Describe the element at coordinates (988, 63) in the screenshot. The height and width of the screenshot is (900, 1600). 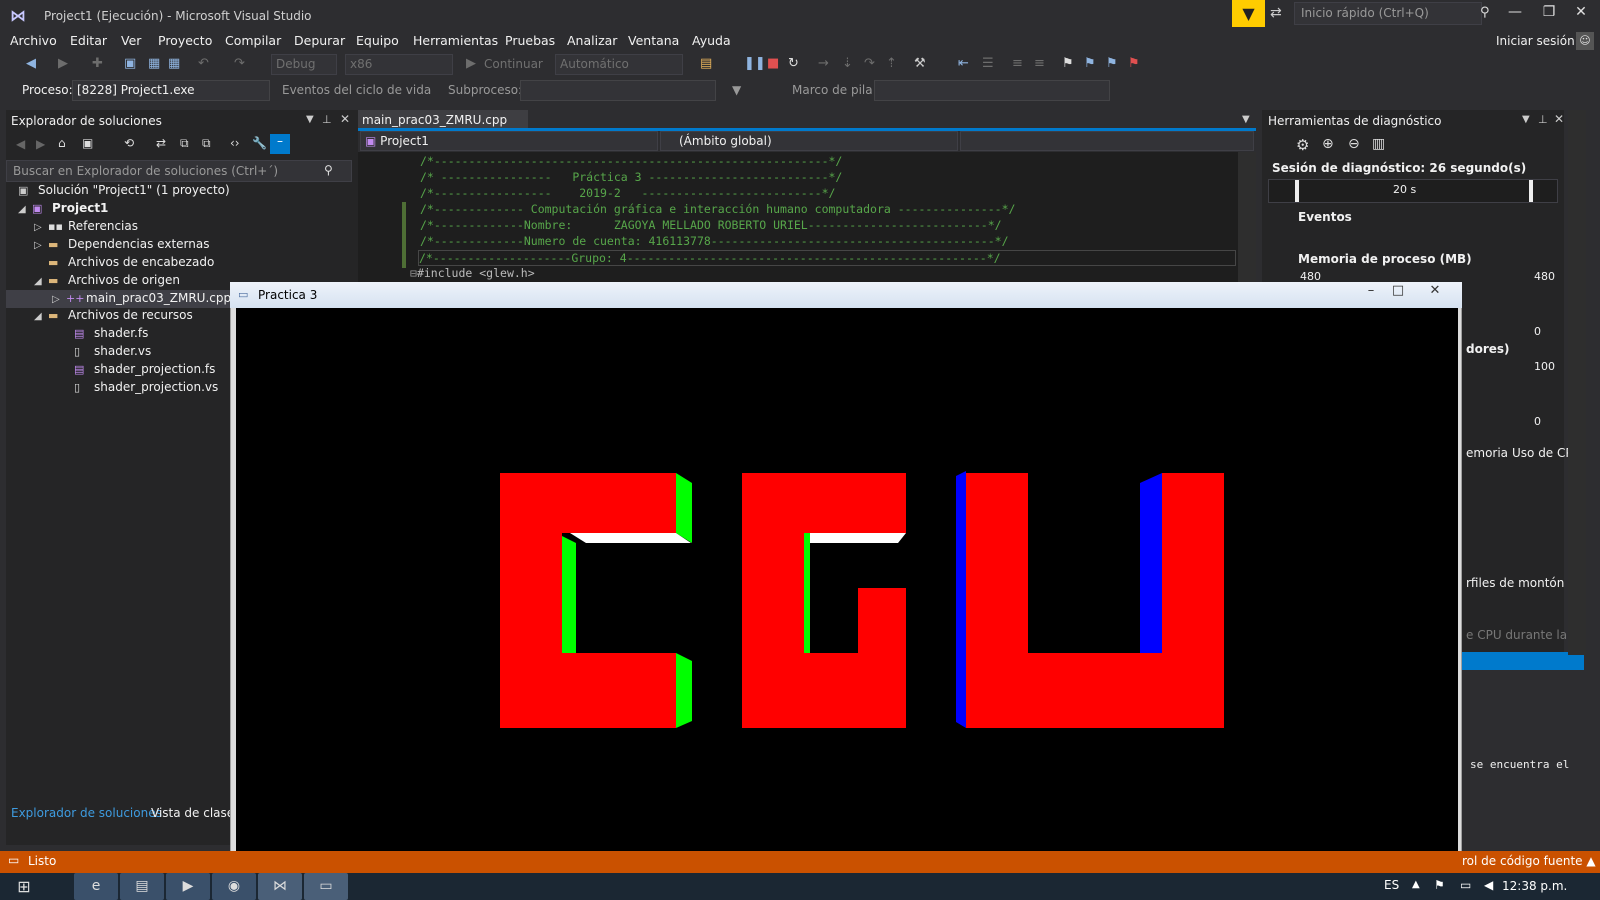
I see `stack-icon: ☰` at that location.